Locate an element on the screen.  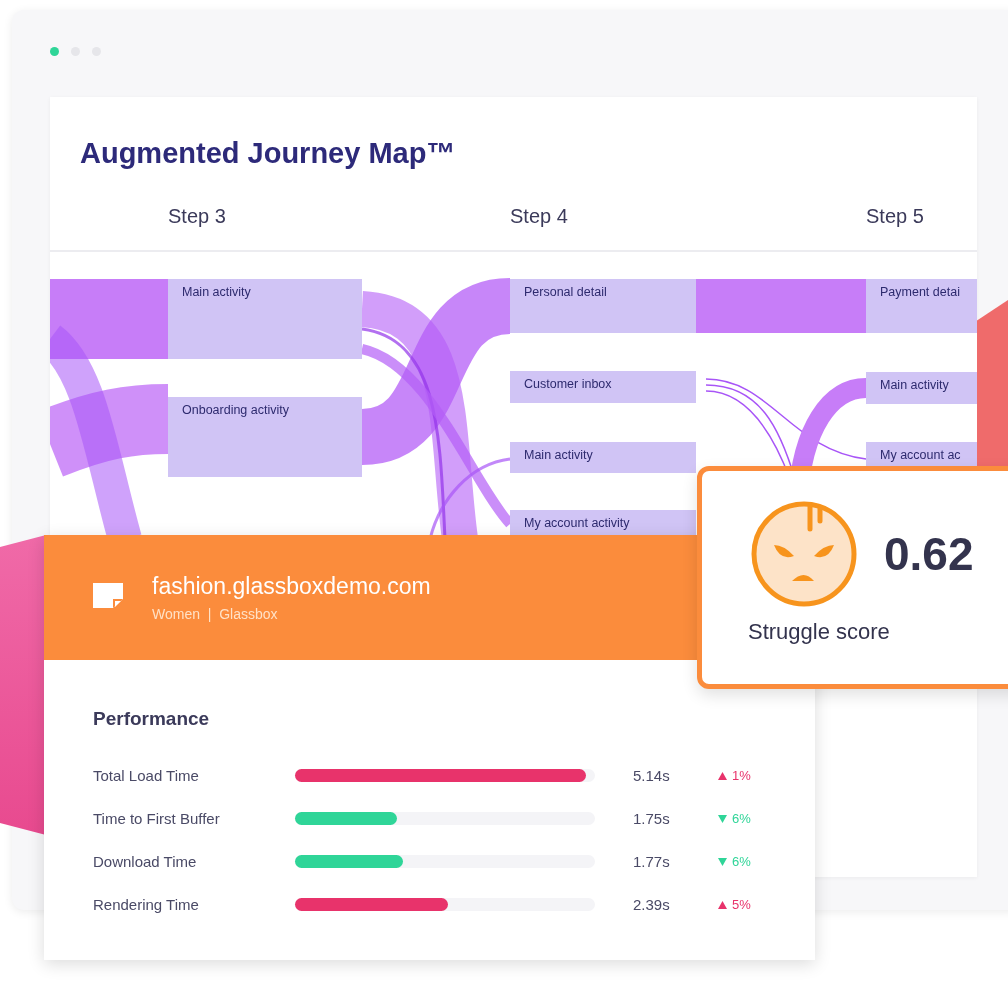
site-title: fashion.glassboxdemo.com is located at coordinates (291, 586).